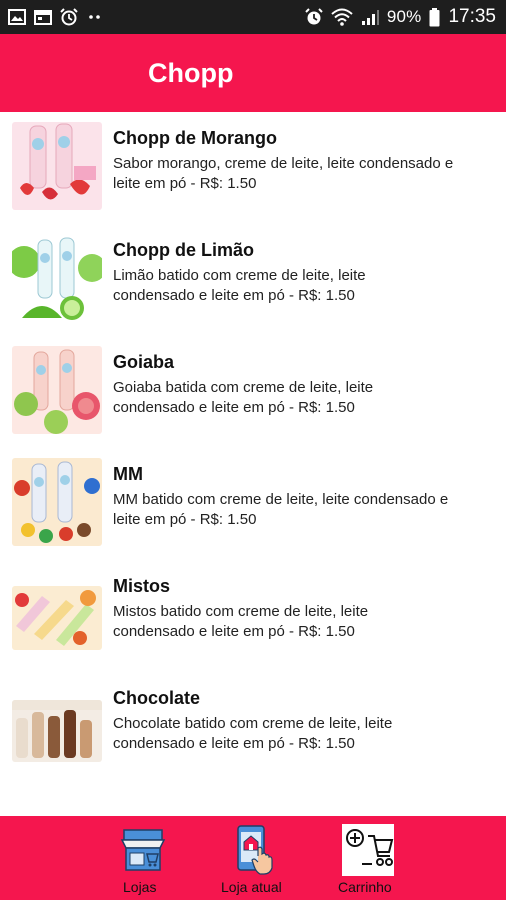 The image size is (506, 900). Describe the element at coordinates (434, 17) in the screenshot. I see `battery-icon` at that location.